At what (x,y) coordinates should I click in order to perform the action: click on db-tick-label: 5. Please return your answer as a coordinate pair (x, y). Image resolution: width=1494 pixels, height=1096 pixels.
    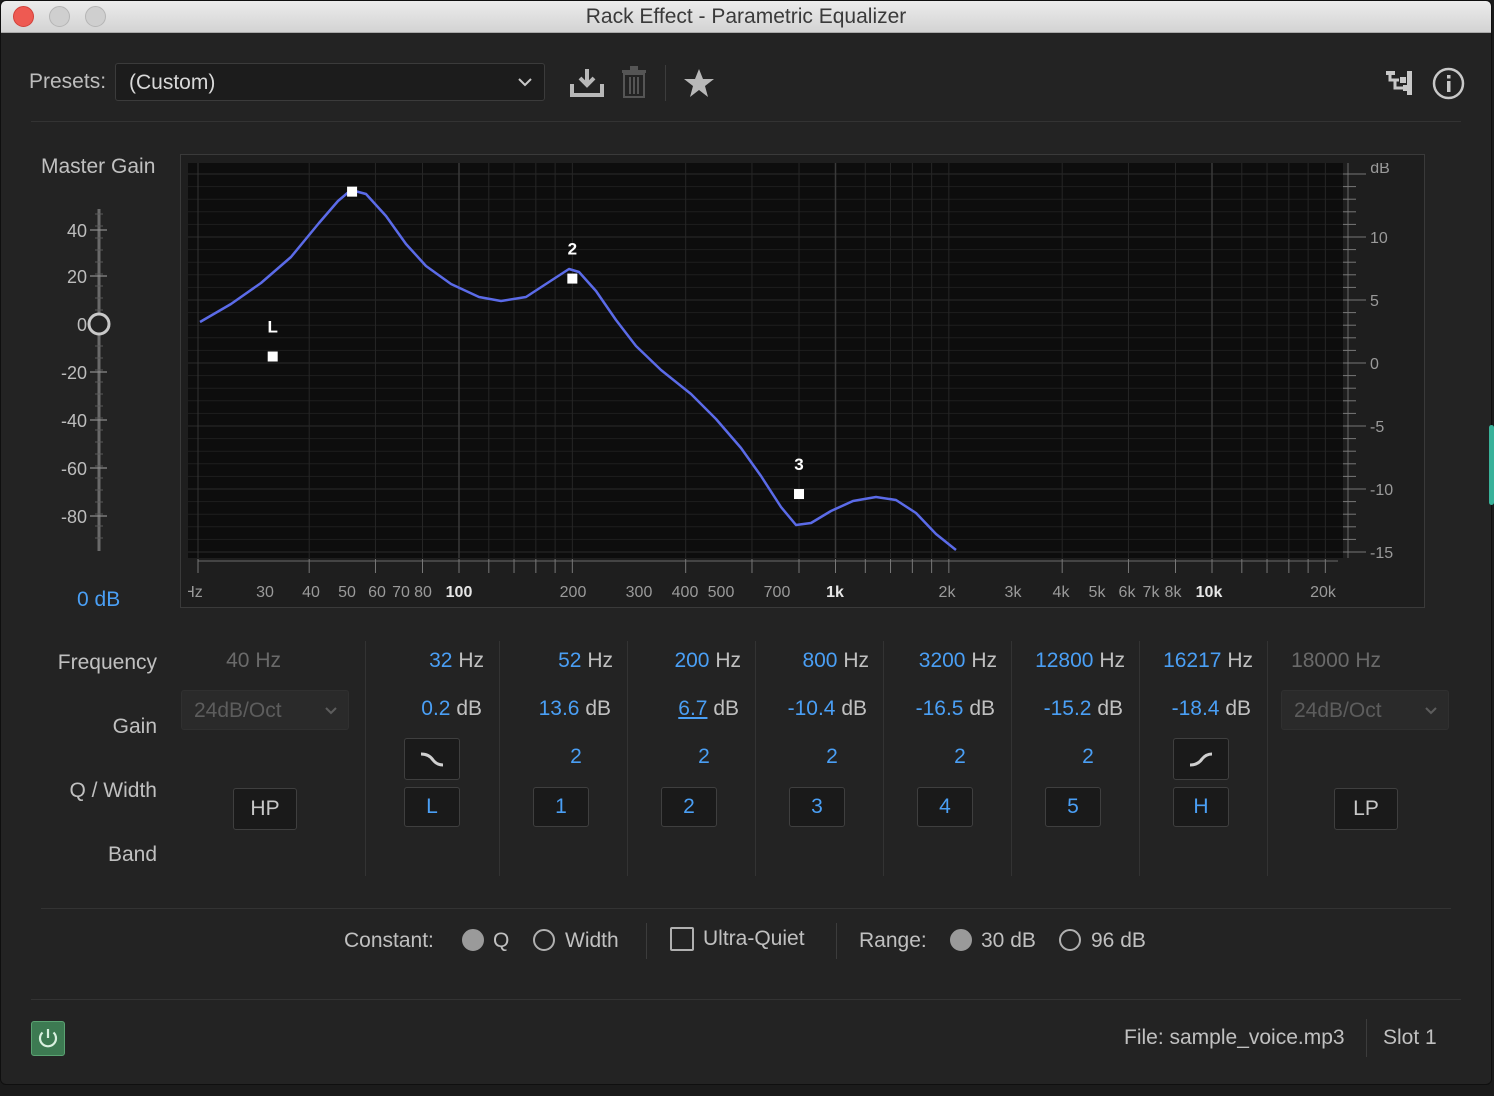
    Looking at the image, I should click on (1374, 301).